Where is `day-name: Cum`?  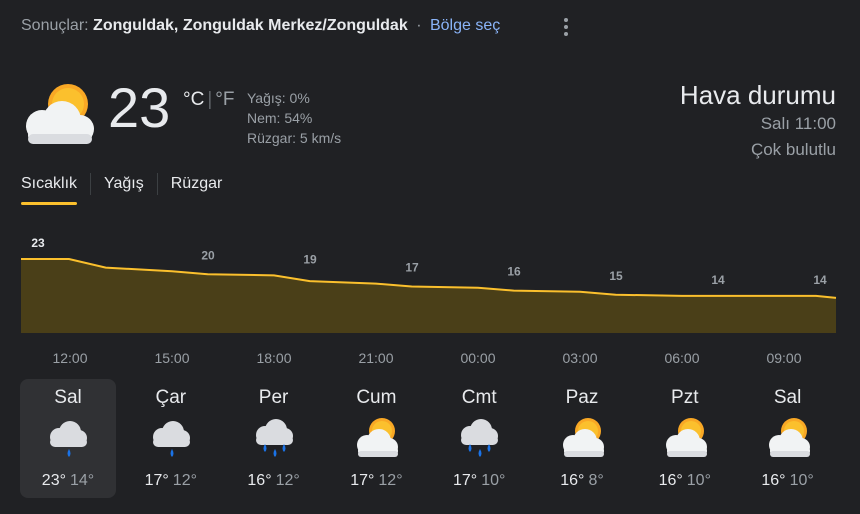 day-name: Cum is located at coordinates (376, 397).